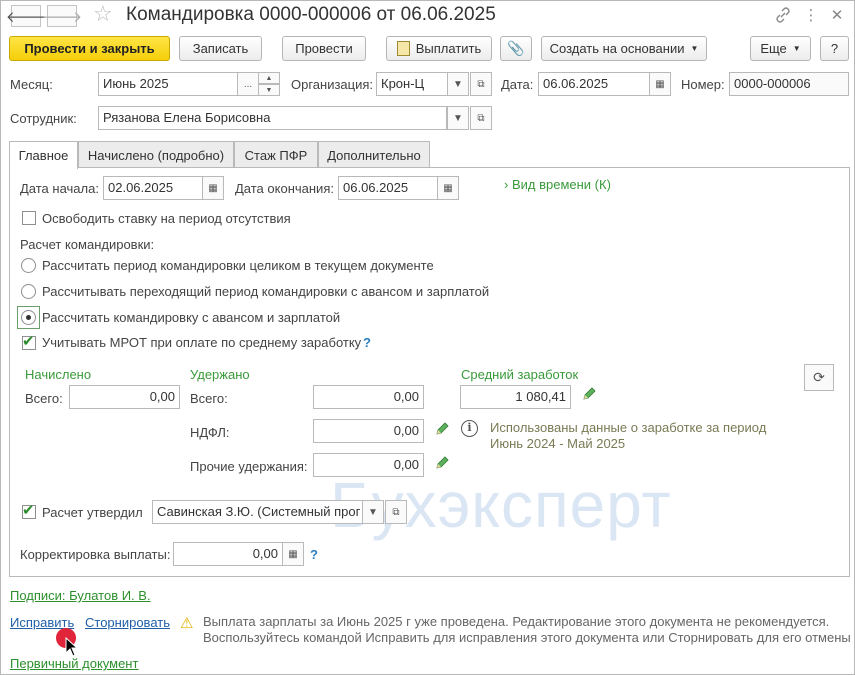  What do you see at coordinates (783, 15) in the screenshot?
I see `link-icon` at bounding box center [783, 15].